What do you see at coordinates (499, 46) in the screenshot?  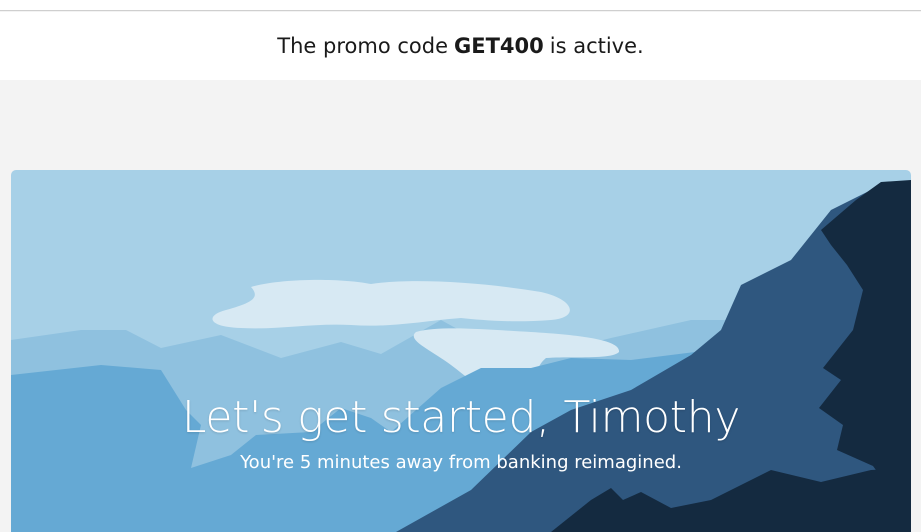 I see `promo-code: GET400` at bounding box center [499, 46].